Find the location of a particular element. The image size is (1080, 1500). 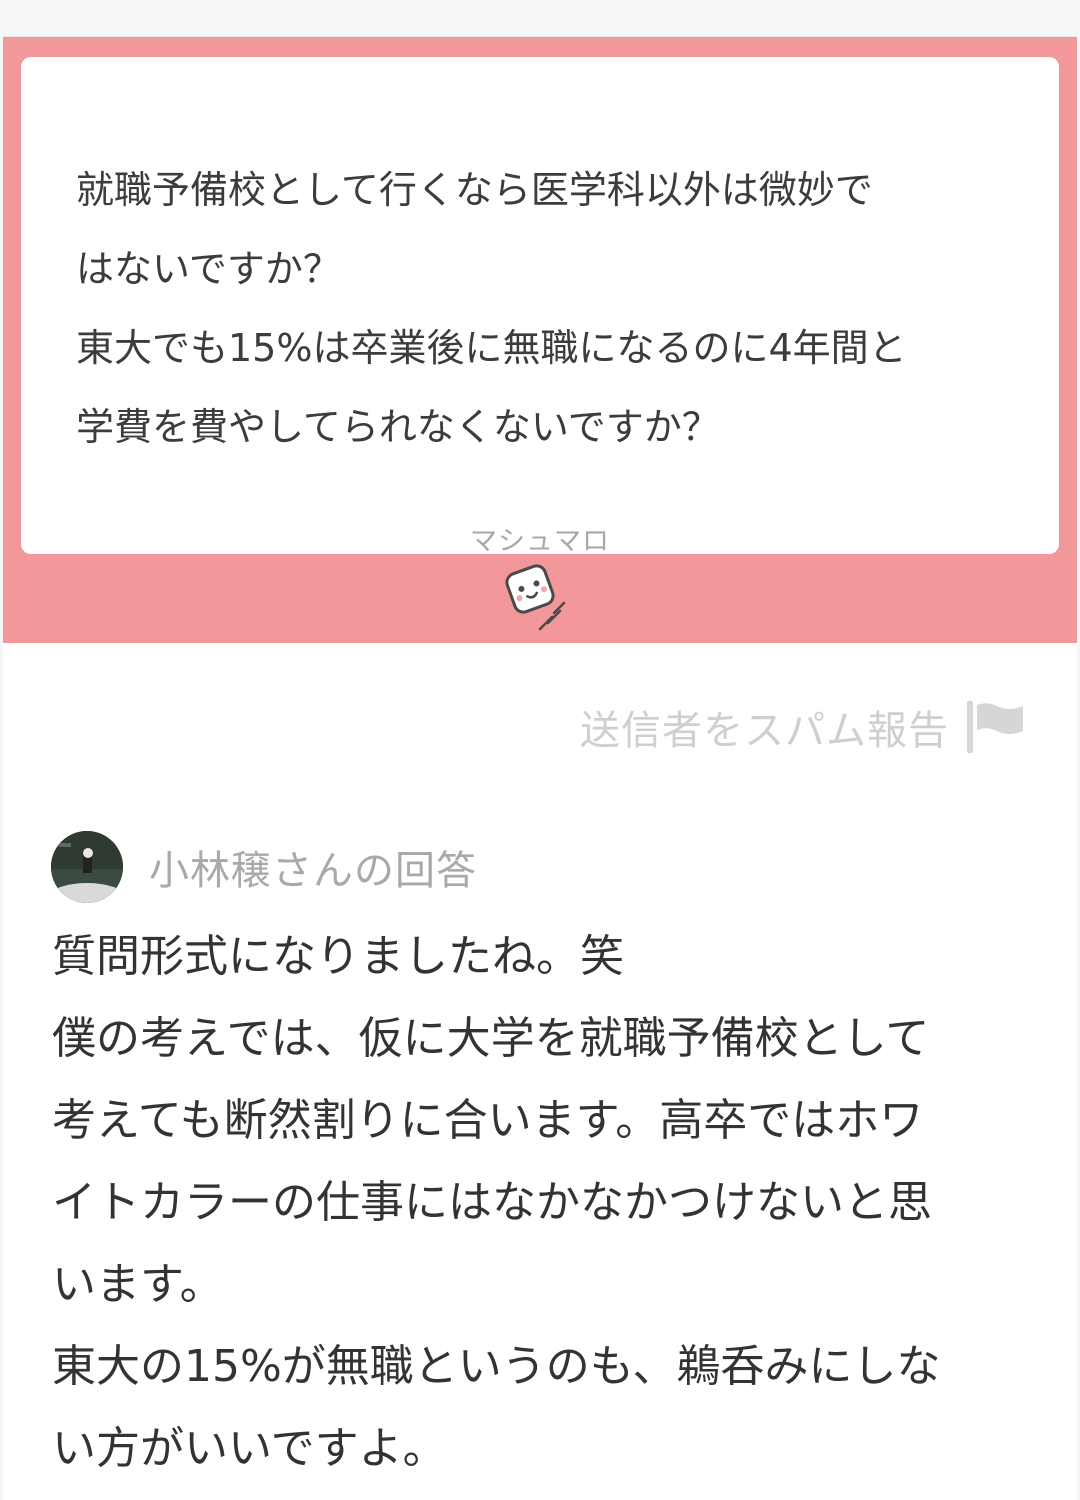

marshmallow-mascot-icon is located at coordinates (535, 597).